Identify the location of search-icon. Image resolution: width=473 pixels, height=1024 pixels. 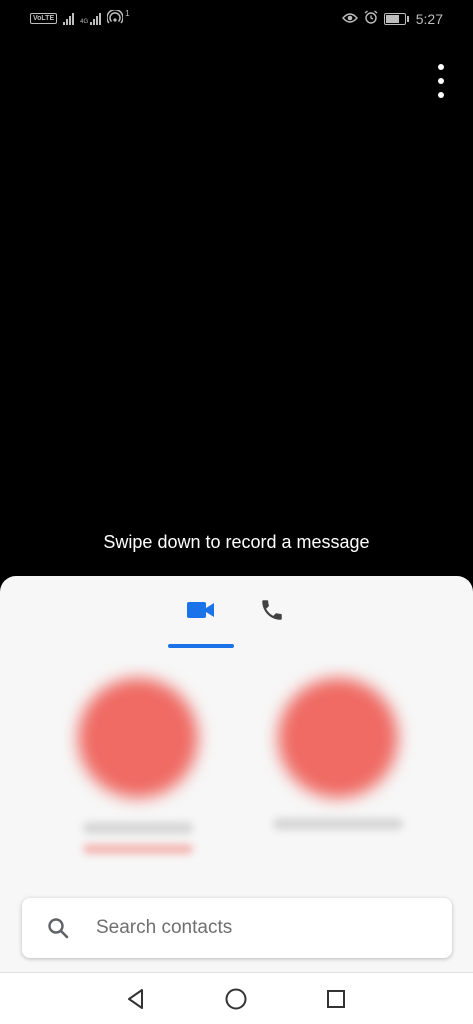
(58, 928).